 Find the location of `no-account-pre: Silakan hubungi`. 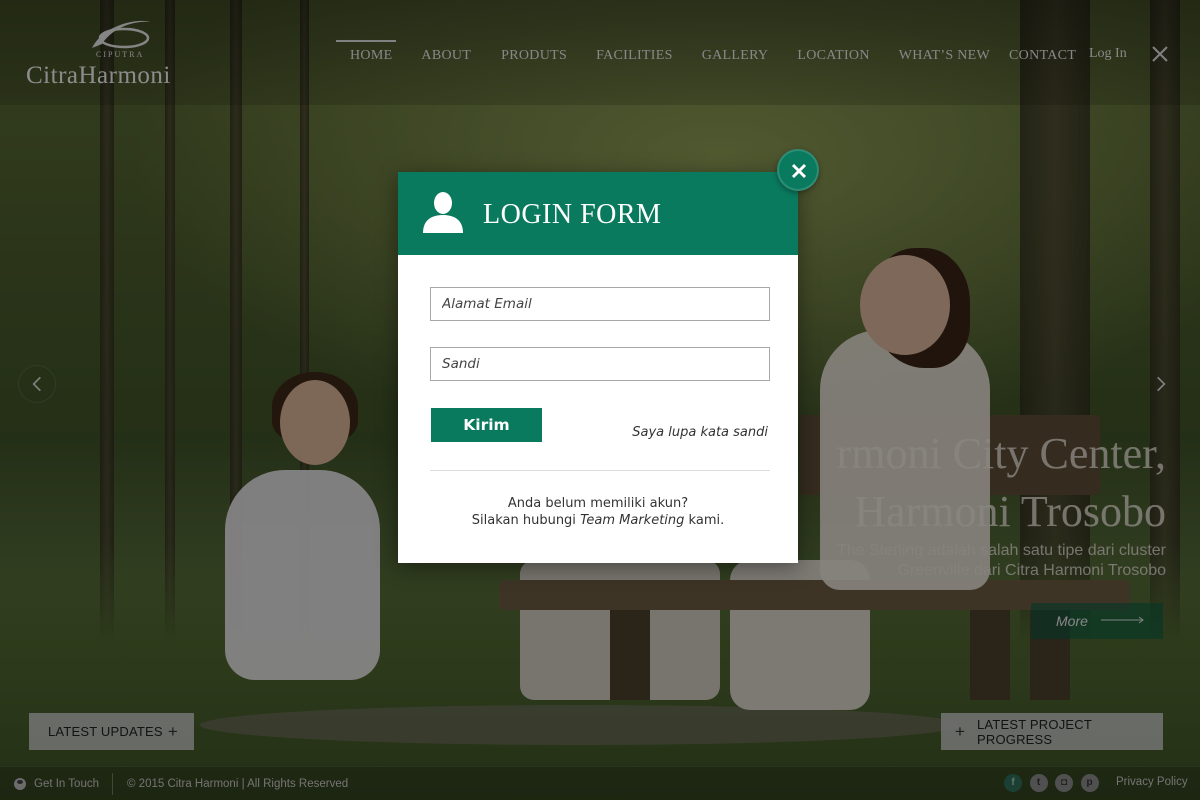

no-account-pre: Silakan hubungi is located at coordinates (526, 520).